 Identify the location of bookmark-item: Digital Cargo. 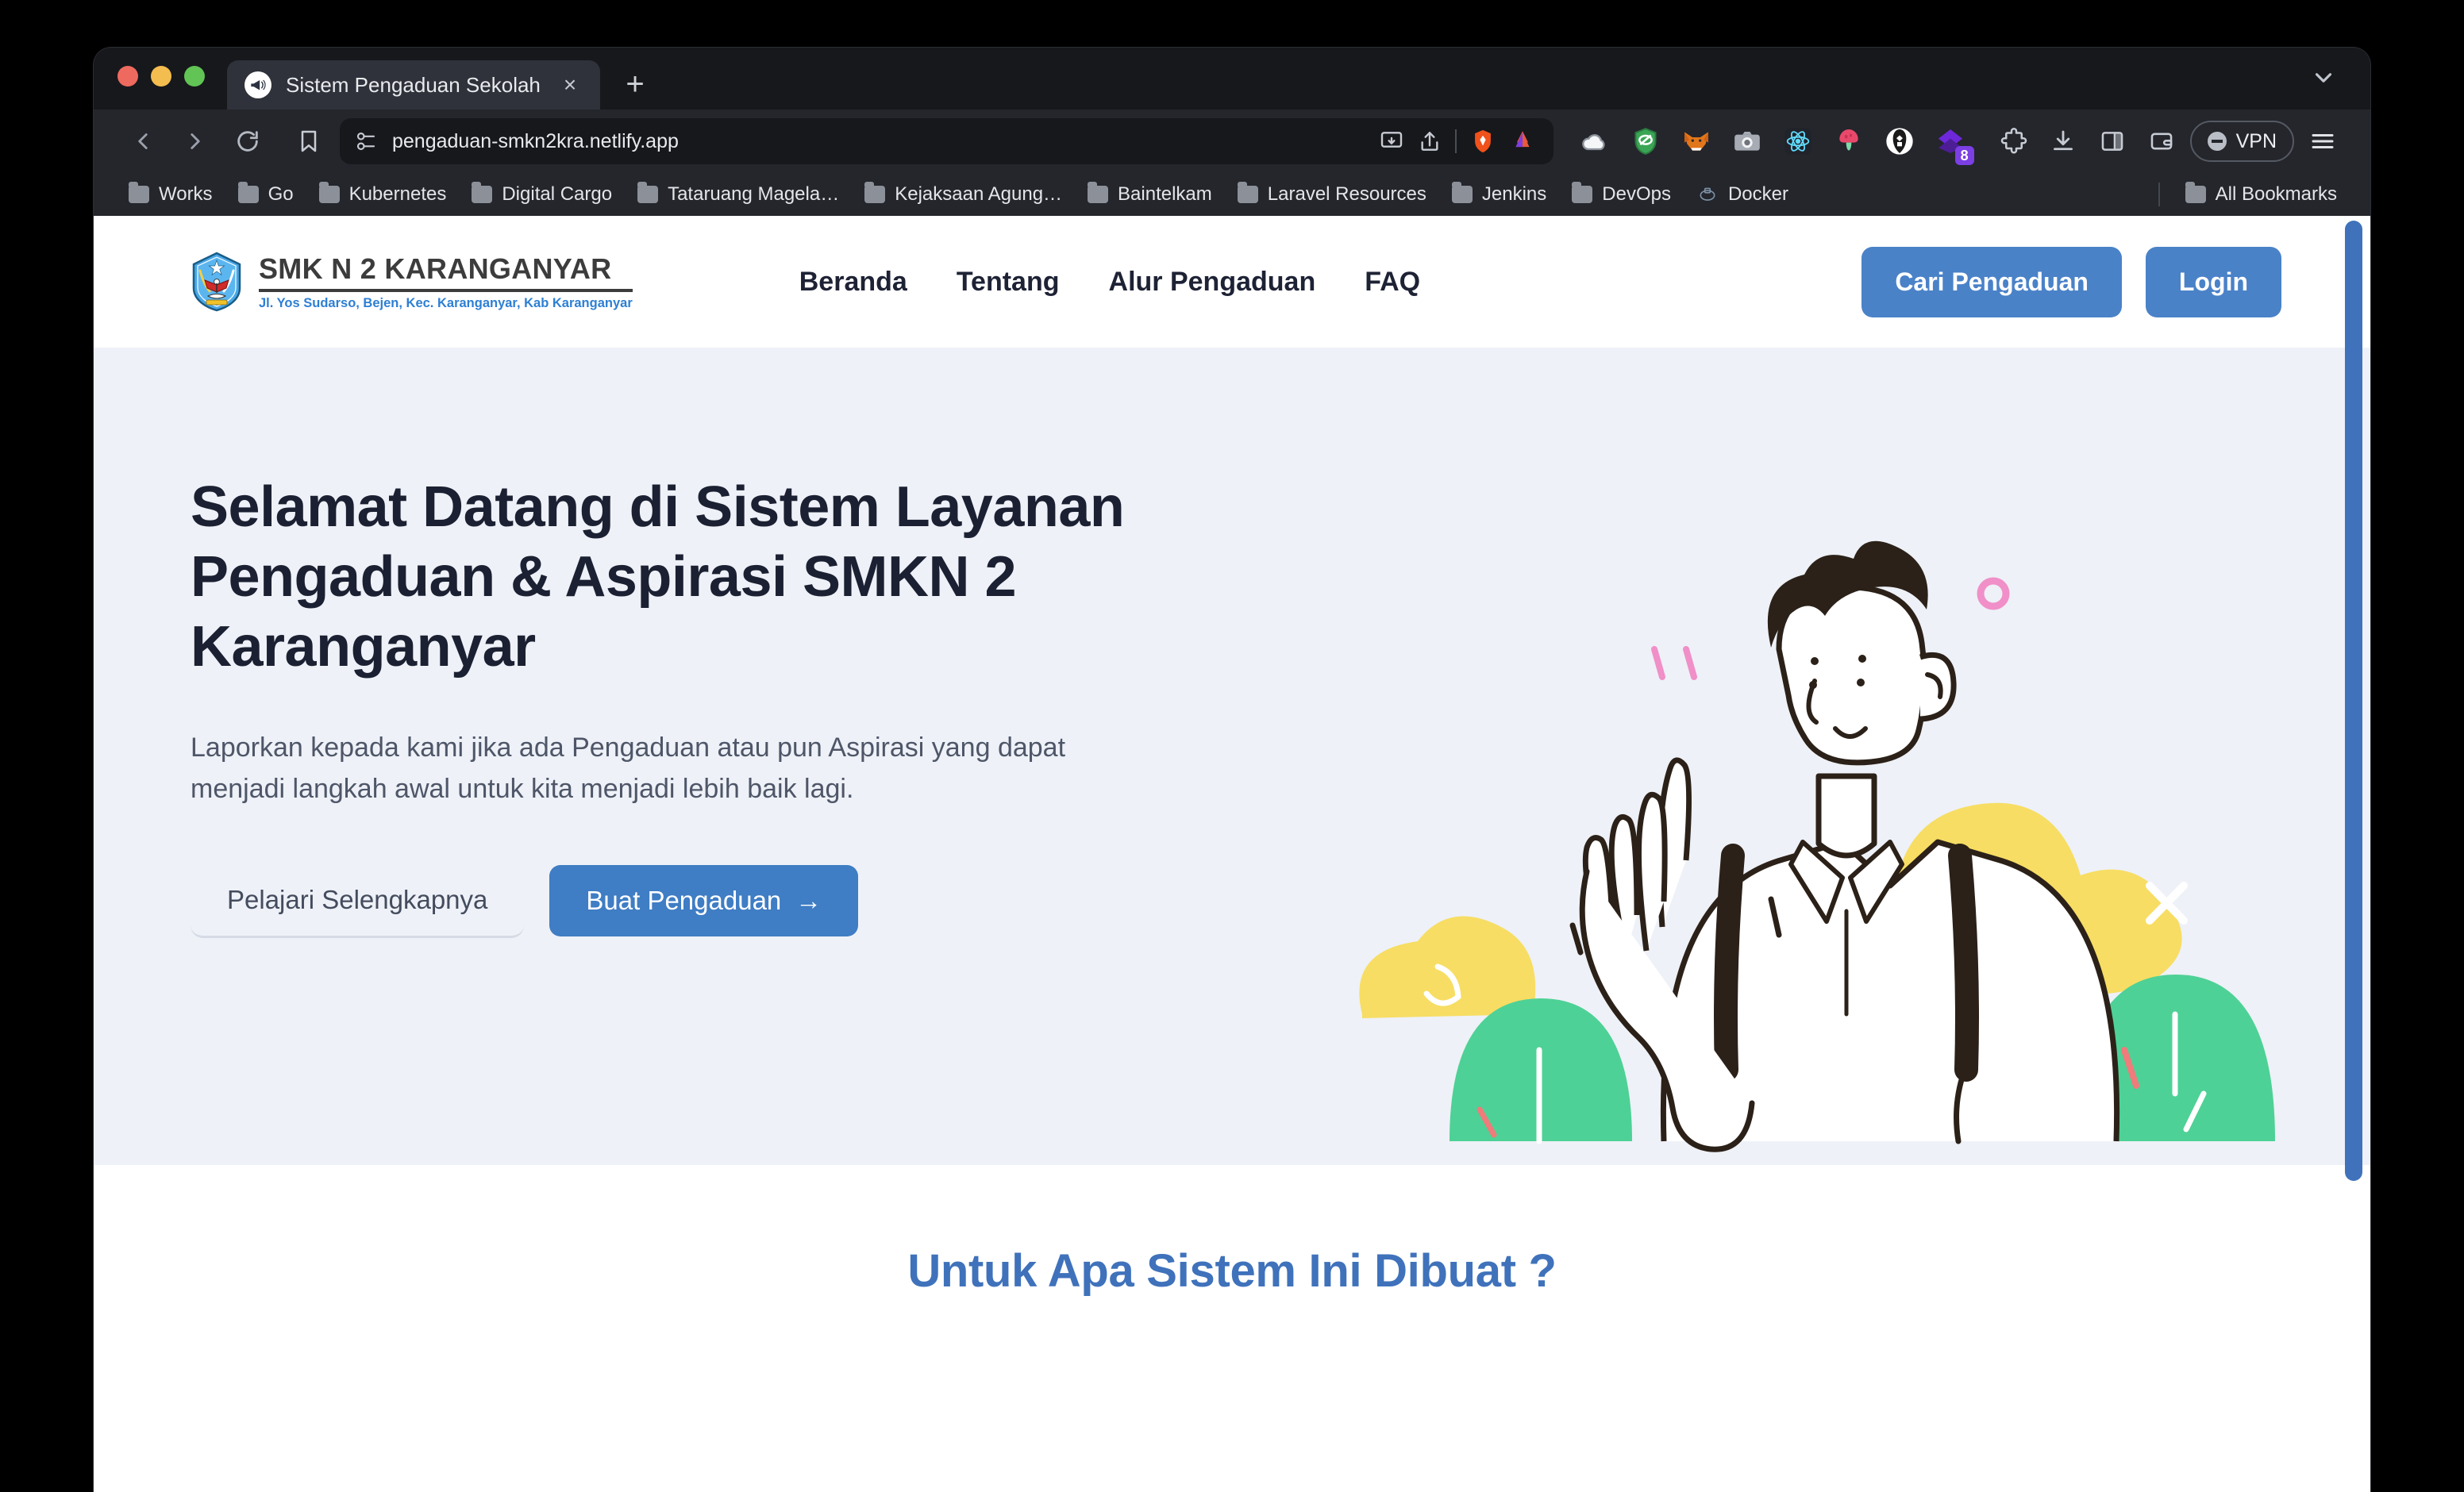
(541, 194).